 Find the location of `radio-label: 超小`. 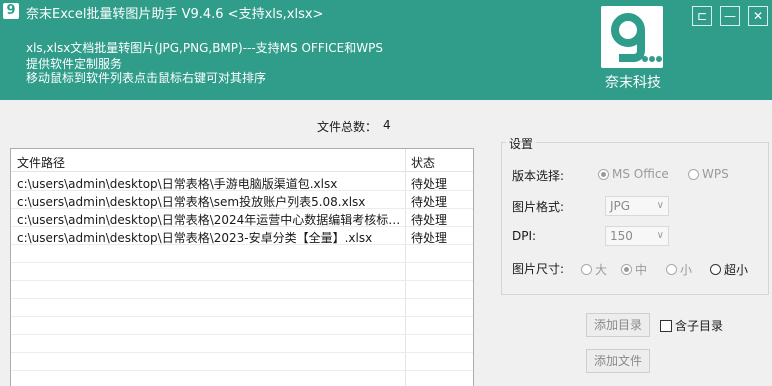

radio-label: 超小 is located at coordinates (736, 270).